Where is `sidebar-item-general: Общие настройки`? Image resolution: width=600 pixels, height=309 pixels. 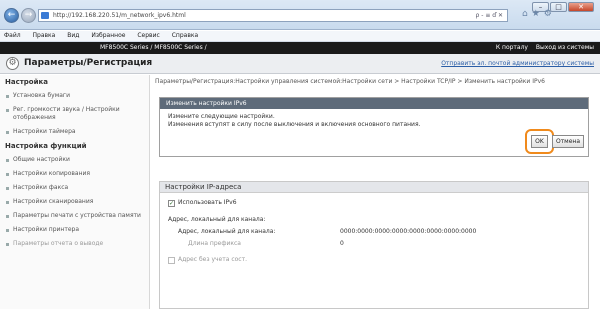
sidebar-item-general: Общие настройки is located at coordinates (74, 160).